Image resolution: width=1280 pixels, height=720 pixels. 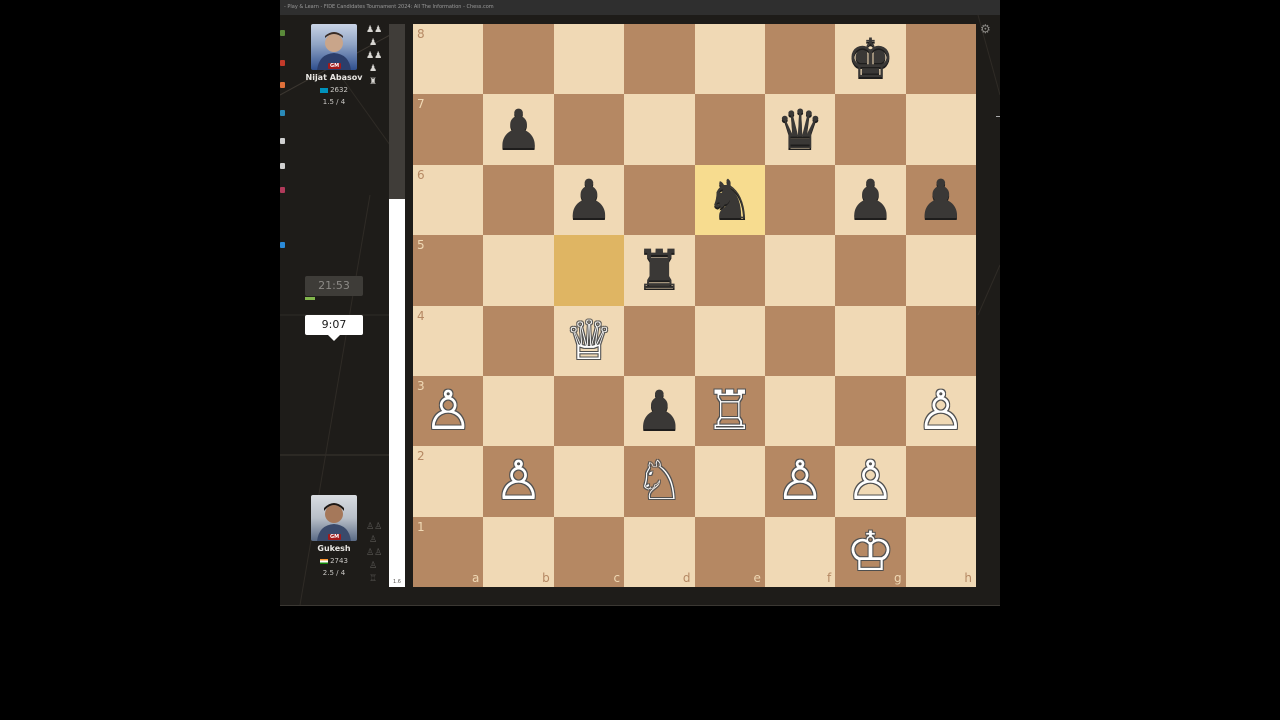 I want to click on square-d2: ♘, so click(x=659, y=481).